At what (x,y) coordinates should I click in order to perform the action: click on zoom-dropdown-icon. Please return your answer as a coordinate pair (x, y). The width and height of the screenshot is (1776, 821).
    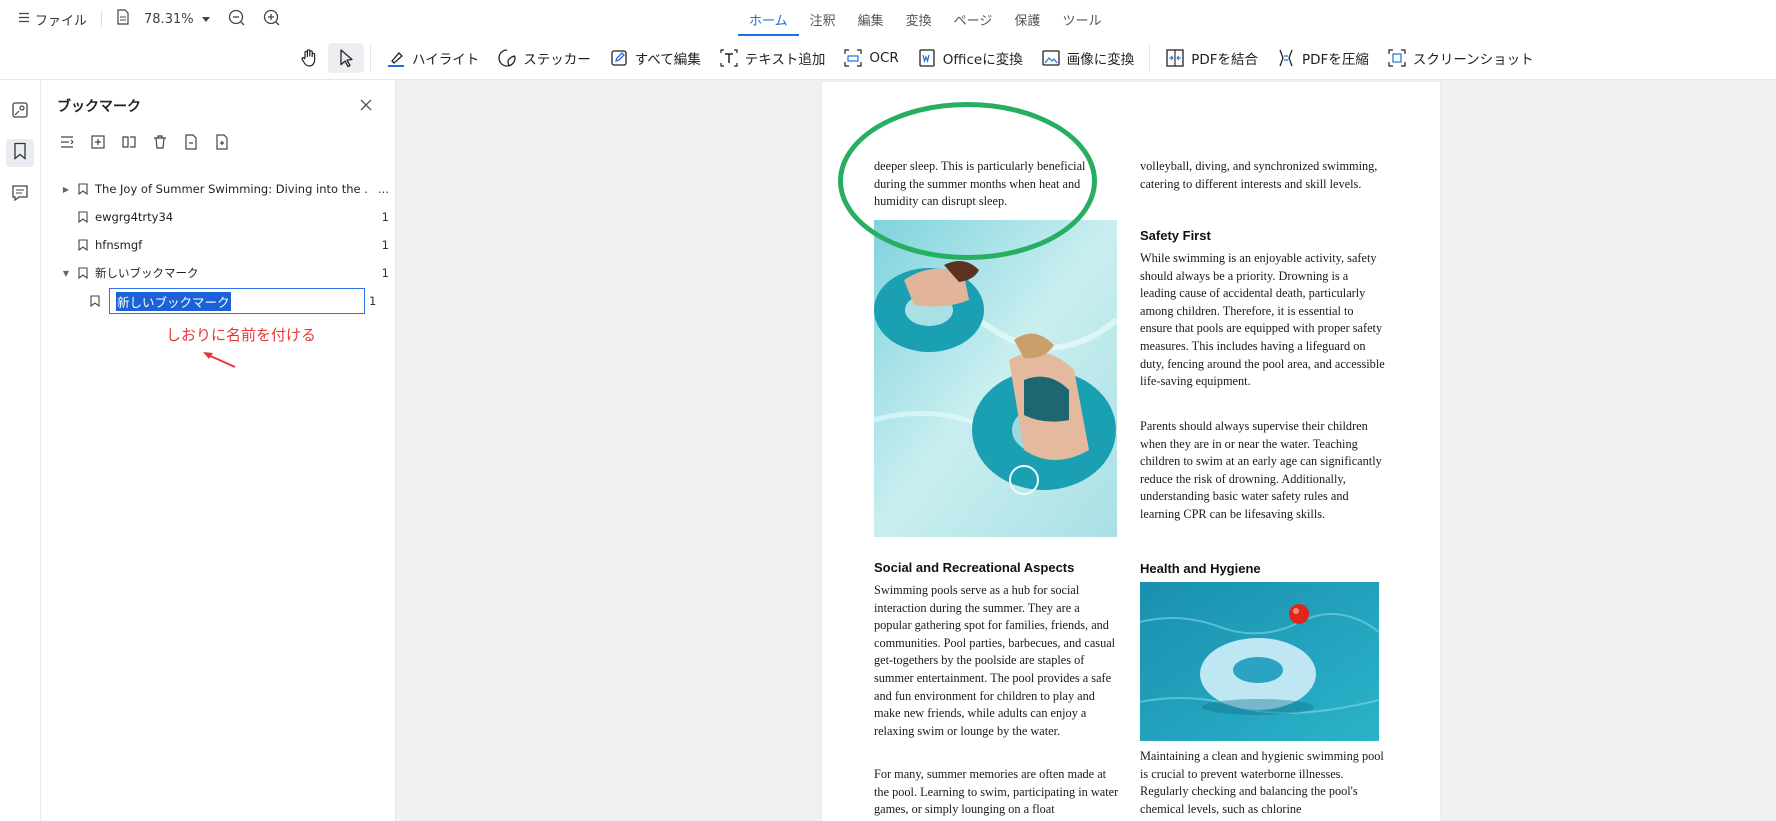
    Looking at the image, I should click on (205, 19).